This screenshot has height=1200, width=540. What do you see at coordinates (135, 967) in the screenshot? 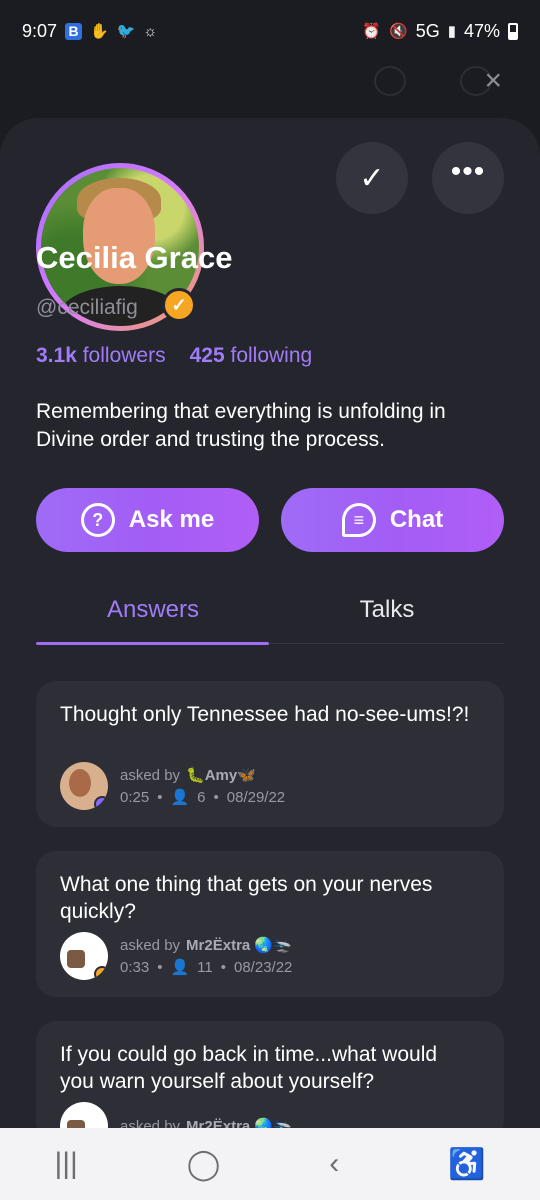
I see `answer-duration: 0:33` at bounding box center [135, 967].